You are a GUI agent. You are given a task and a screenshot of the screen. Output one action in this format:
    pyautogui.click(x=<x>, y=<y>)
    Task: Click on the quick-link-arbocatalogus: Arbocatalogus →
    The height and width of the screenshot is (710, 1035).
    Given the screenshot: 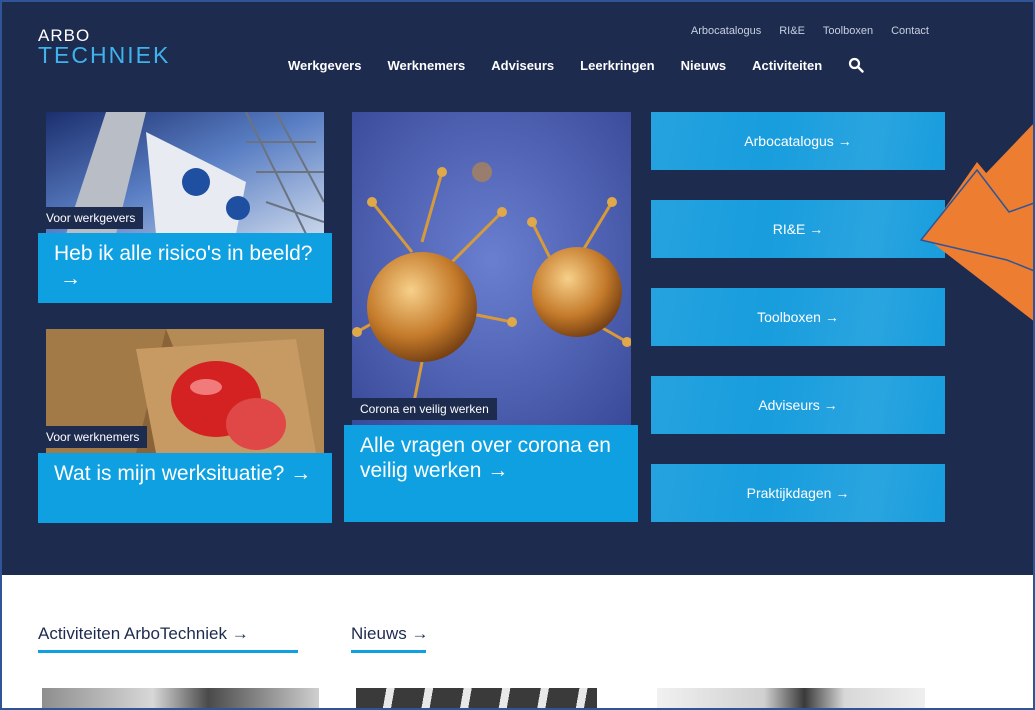 What is the action you would take?
    pyautogui.click(x=798, y=141)
    